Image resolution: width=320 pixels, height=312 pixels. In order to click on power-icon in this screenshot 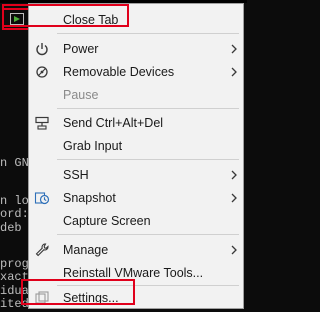, I will do `click(42, 49)`.